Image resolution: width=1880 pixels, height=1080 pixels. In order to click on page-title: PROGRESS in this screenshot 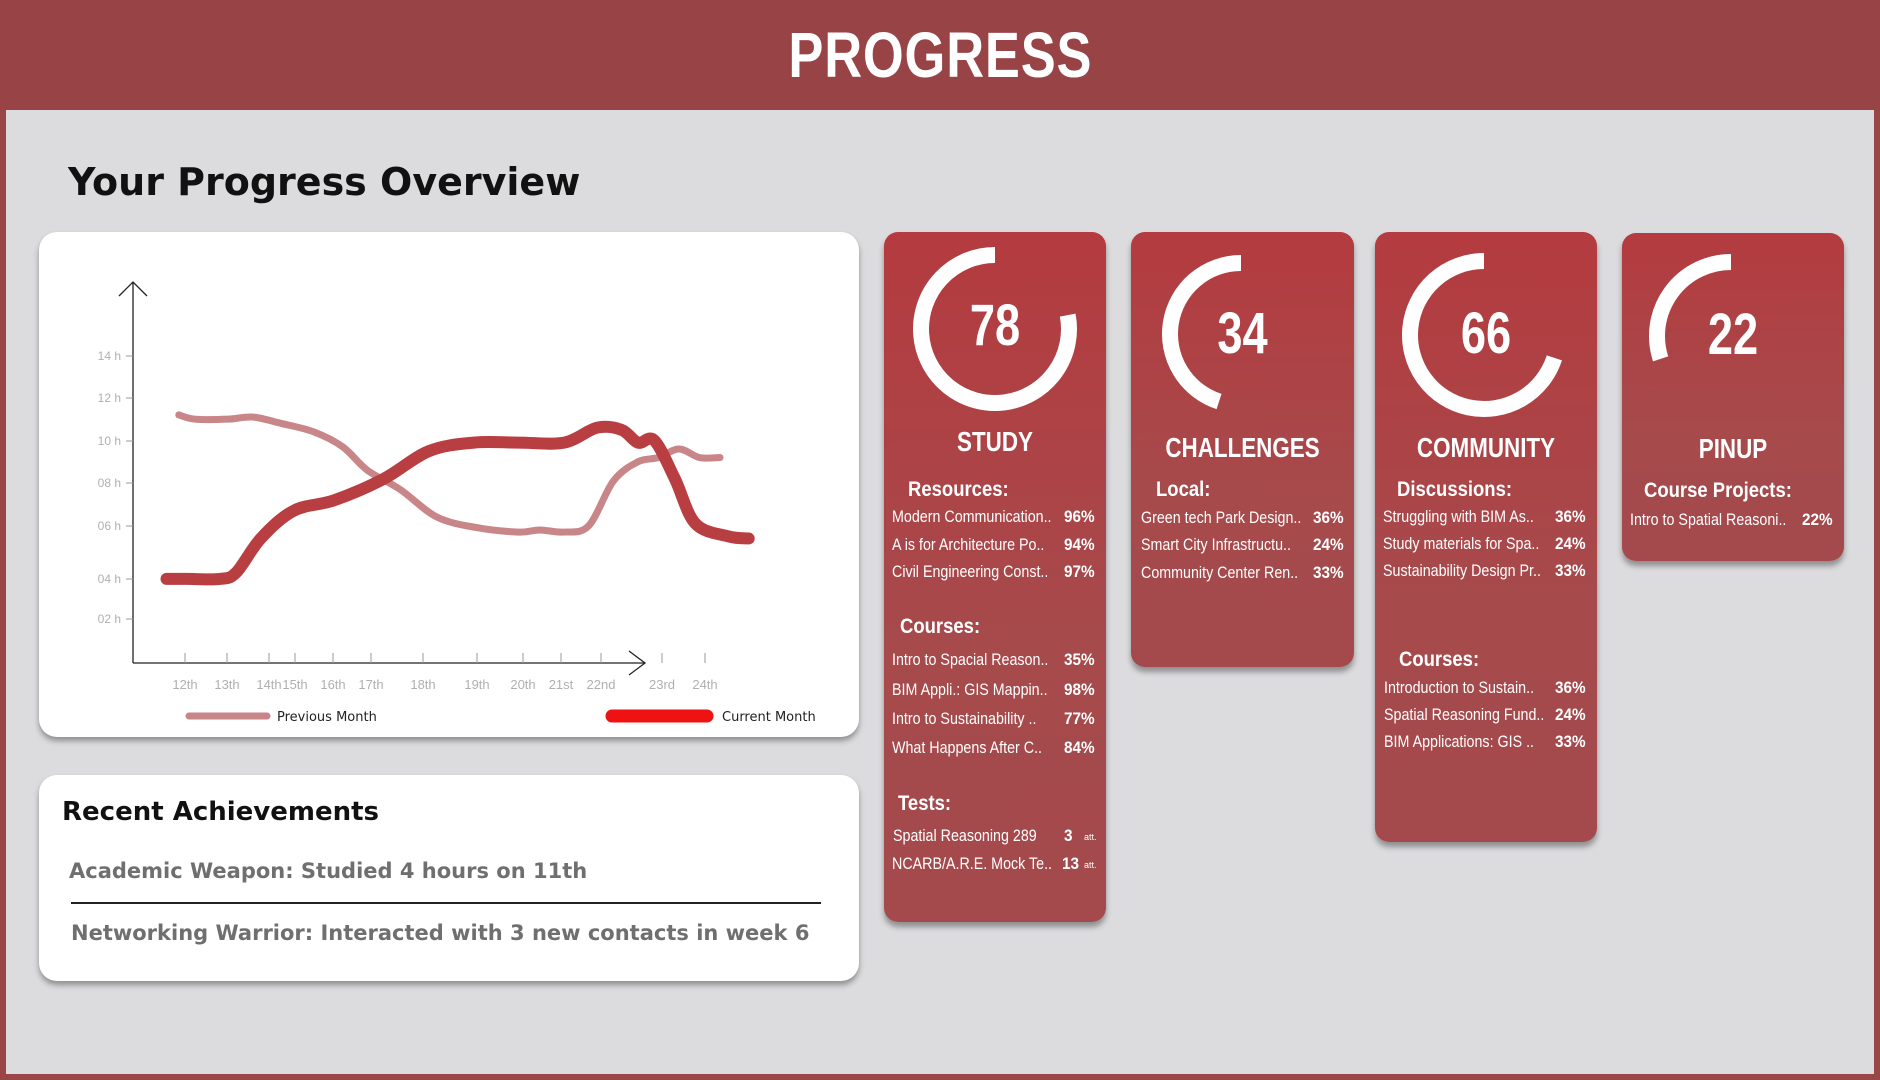, I will do `click(940, 55)`.